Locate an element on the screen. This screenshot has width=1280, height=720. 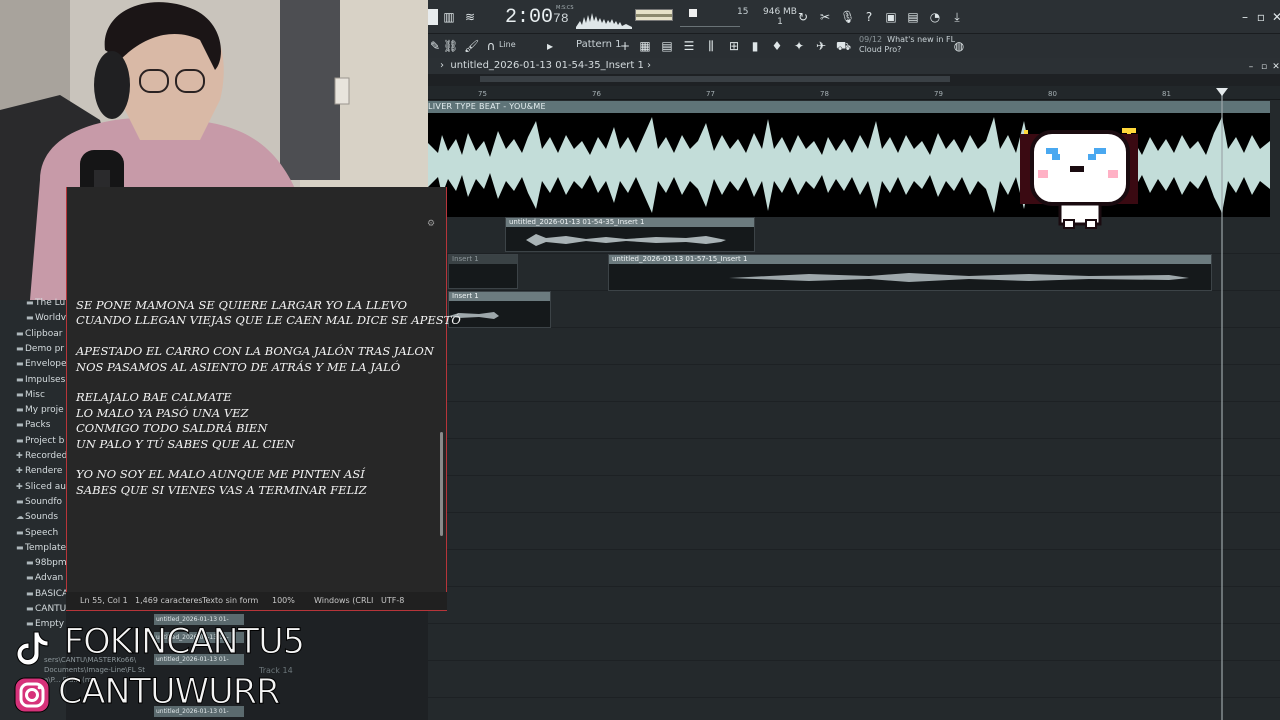
sampler-icon: ✦ is located at coordinates (799, 46).